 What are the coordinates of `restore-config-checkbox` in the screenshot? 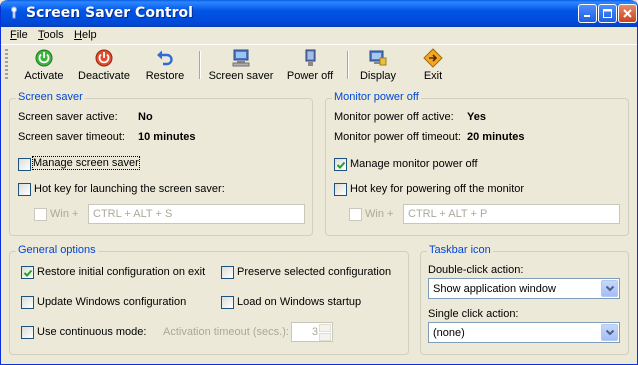 It's located at (27, 272).